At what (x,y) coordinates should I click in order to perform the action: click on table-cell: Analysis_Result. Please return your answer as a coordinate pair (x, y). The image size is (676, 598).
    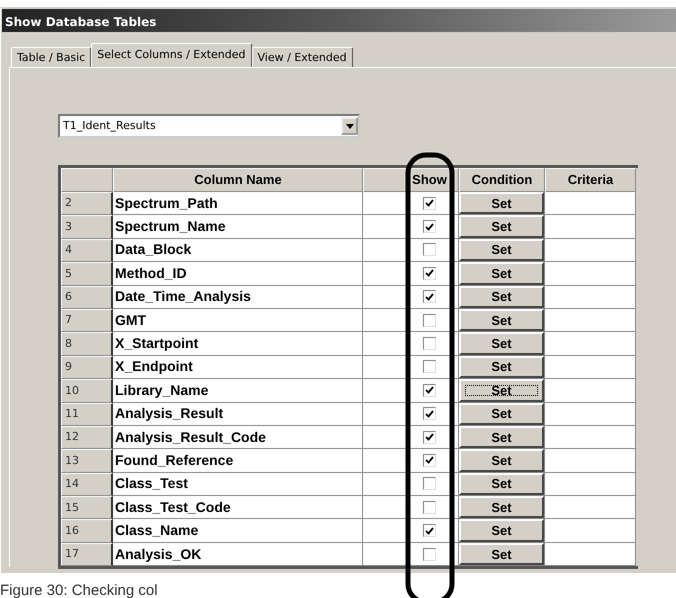
    Looking at the image, I should click on (238, 414).